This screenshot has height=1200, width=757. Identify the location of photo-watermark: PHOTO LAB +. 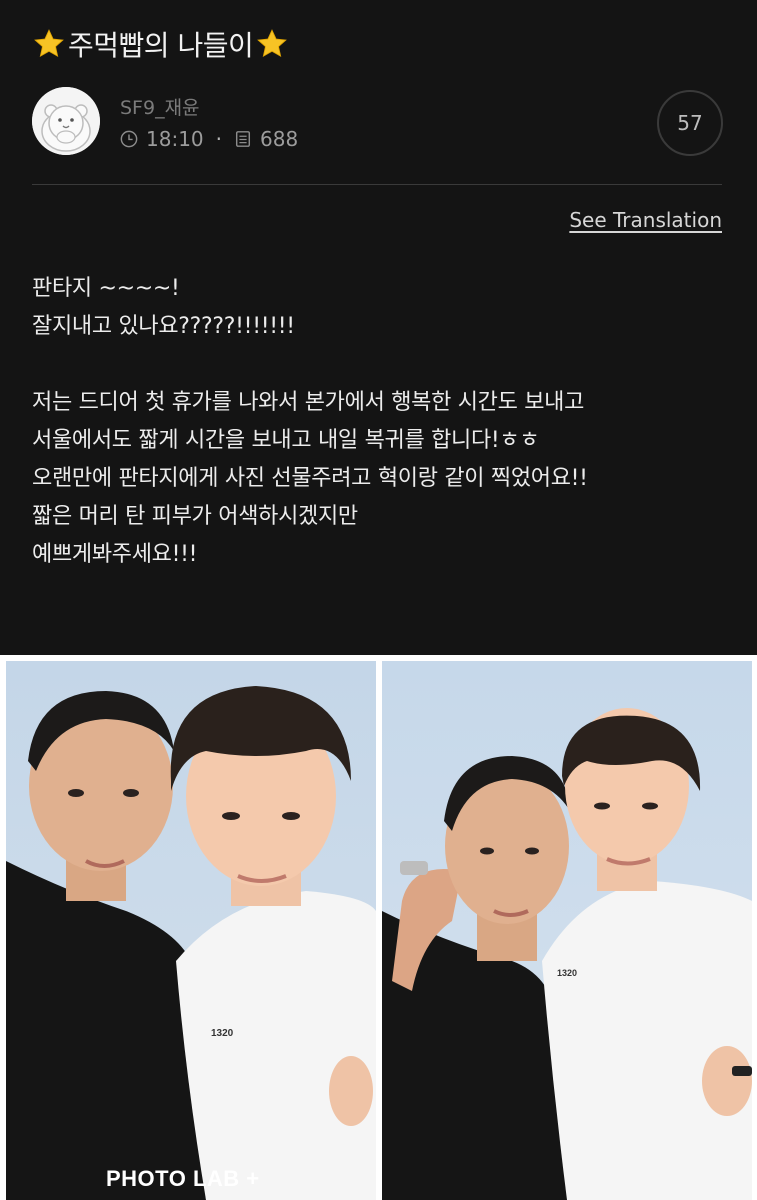
(183, 1178).